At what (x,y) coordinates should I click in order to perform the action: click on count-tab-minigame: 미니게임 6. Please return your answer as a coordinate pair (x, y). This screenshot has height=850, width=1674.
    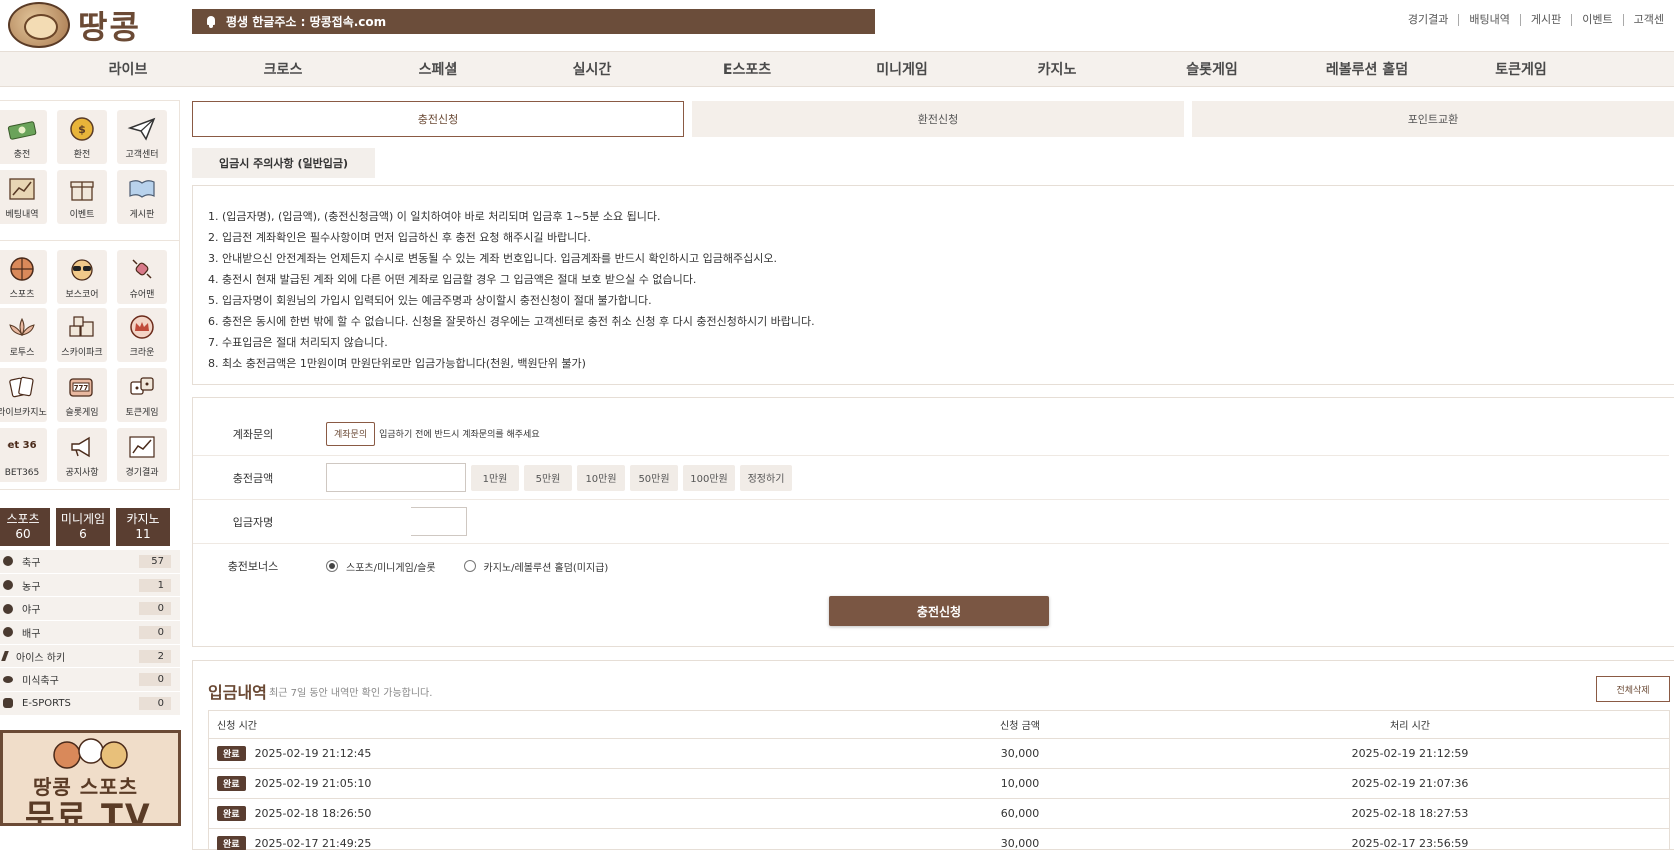
    Looking at the image, I should click on (83, 527).